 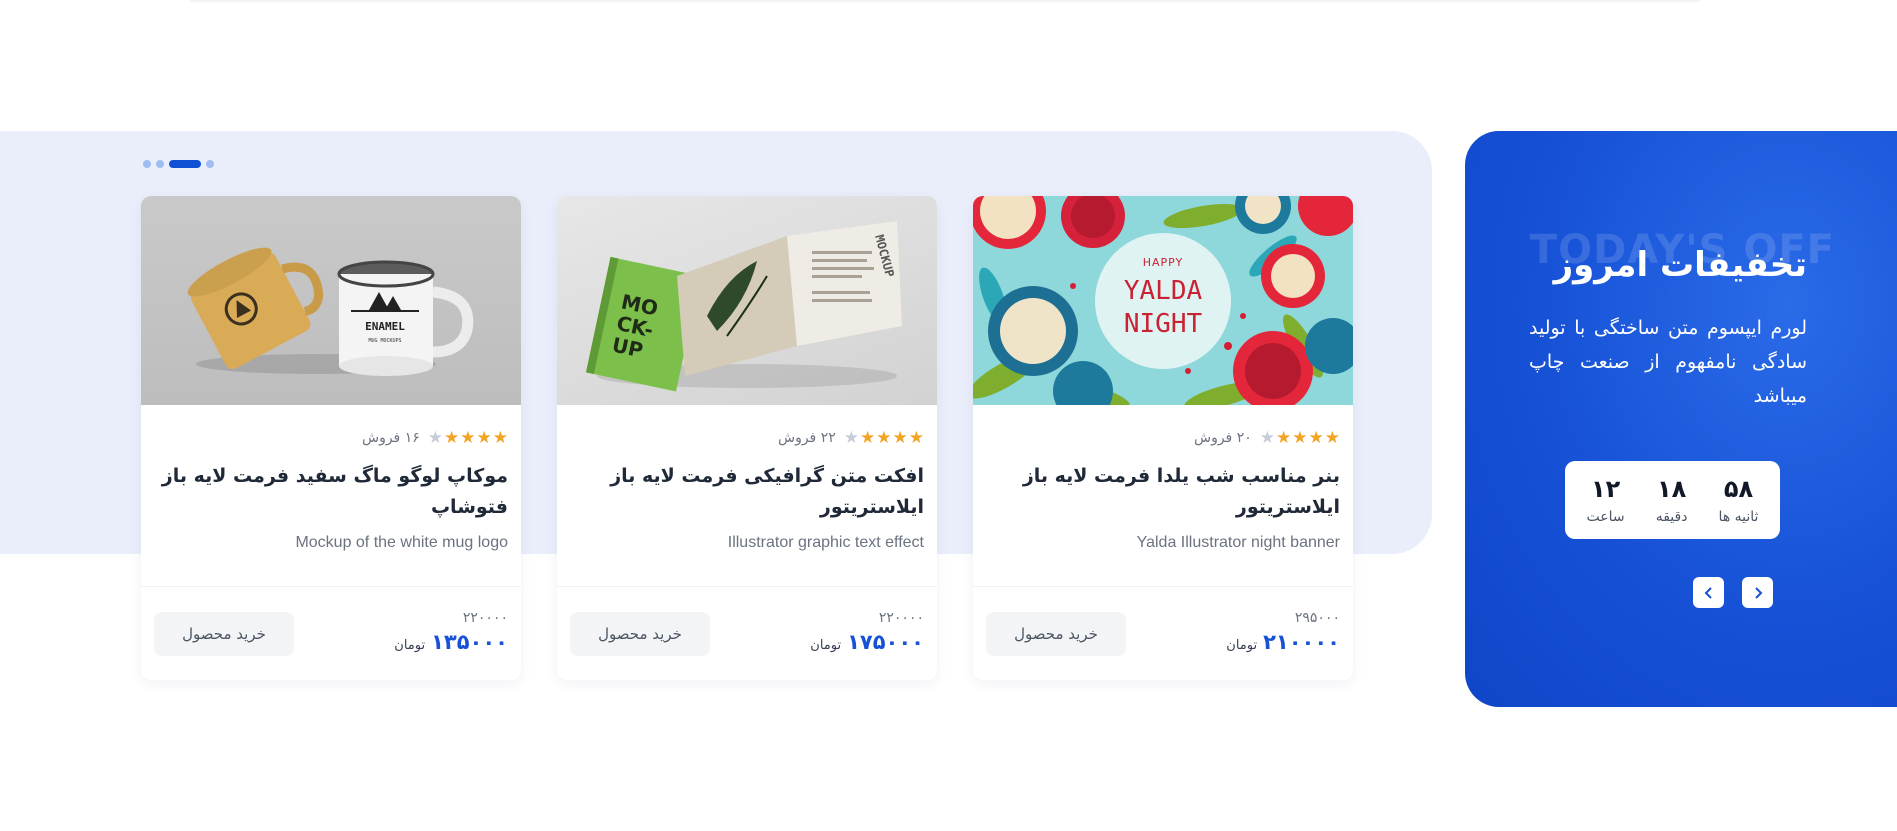 I want to click on slider-dot-active, so click(x=185, y=164).